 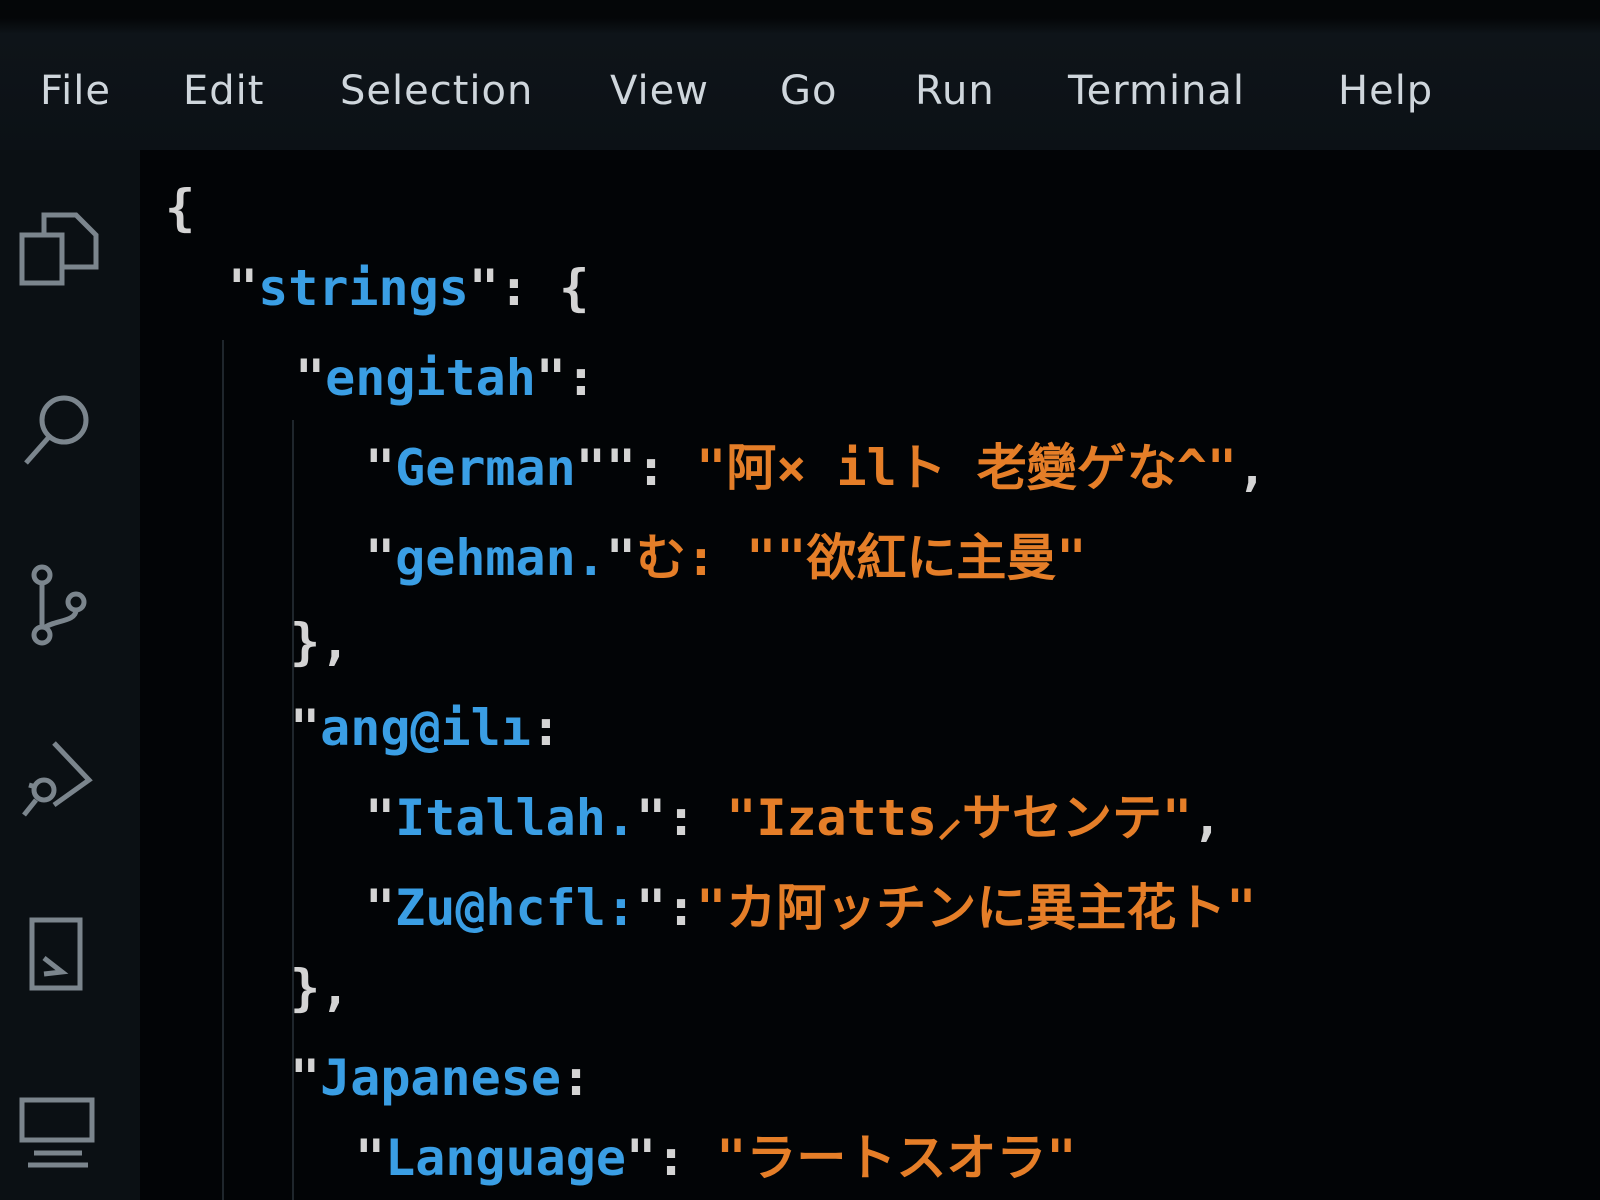 What do you see at coordinates (485, 468) in the screenshot?
I see `json-key: German` at bounding box center [485, 468].